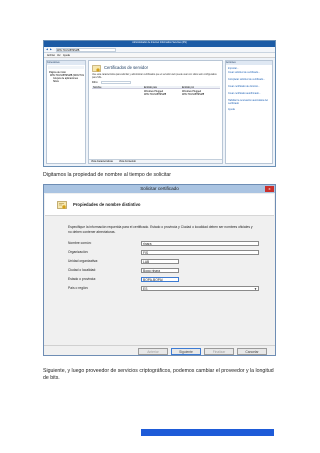  I want to click on label-city: Ciudad o localidad:, so click(82, 270).